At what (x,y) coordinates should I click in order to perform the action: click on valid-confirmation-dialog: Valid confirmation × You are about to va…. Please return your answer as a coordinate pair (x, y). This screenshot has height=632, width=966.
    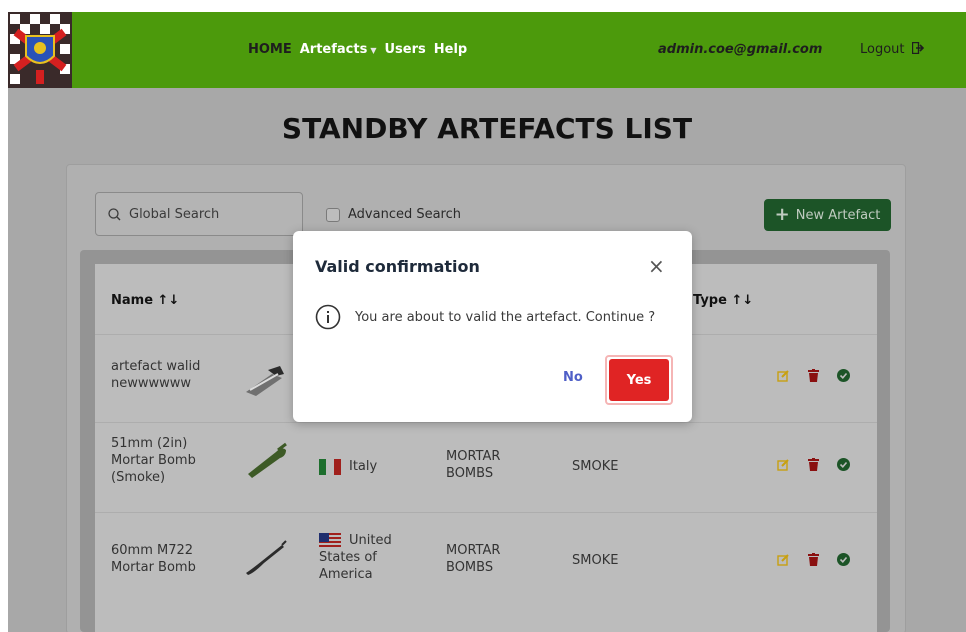
    Looking at the image, I should click on (492, 326).